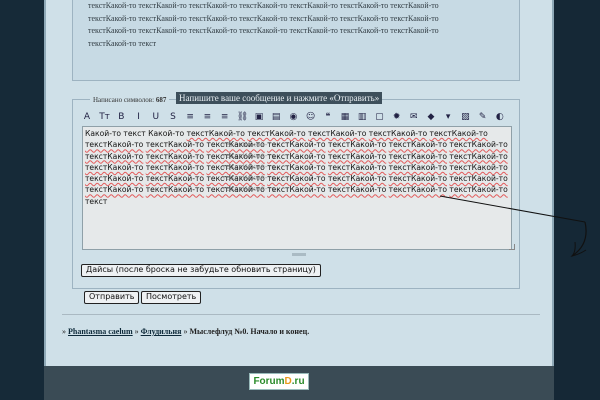  I want to click on arrow-tip, so click(578, 249).